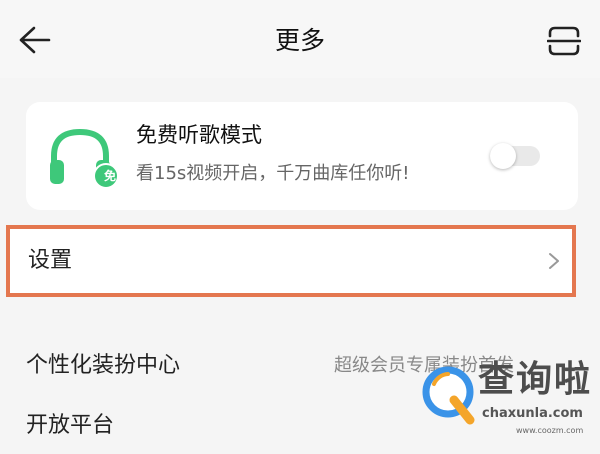  Describe the element at coordinates (300, 426) in the screenshot. I see `open-platform-row: 开放平台` at that location.